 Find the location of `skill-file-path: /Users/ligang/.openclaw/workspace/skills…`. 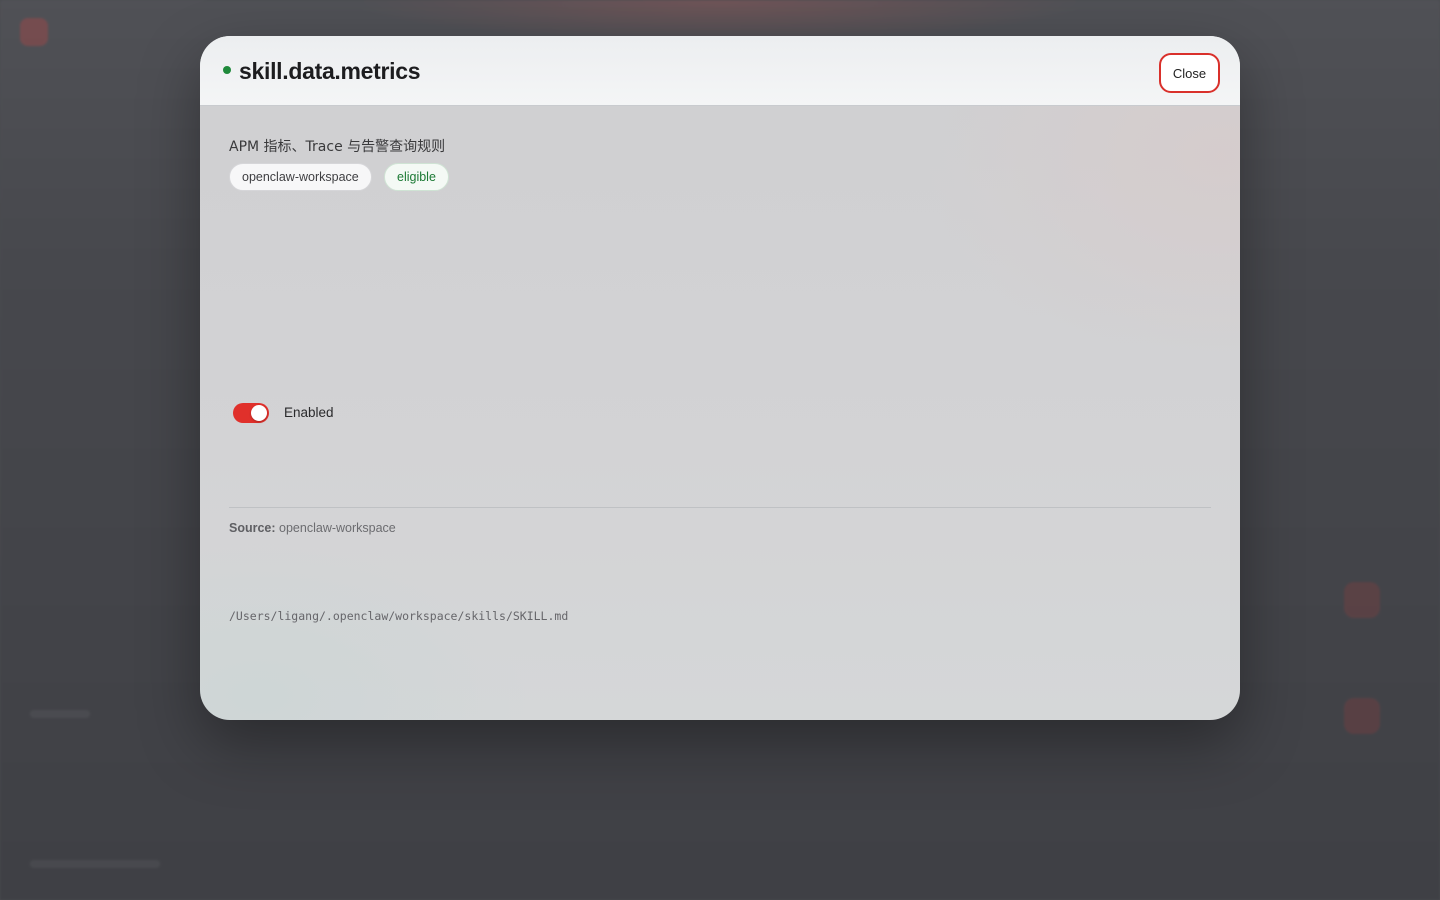

skill-file-path: /Users/ligang/.openclaw/workspace/skills… is located at coordinates (399, 616).